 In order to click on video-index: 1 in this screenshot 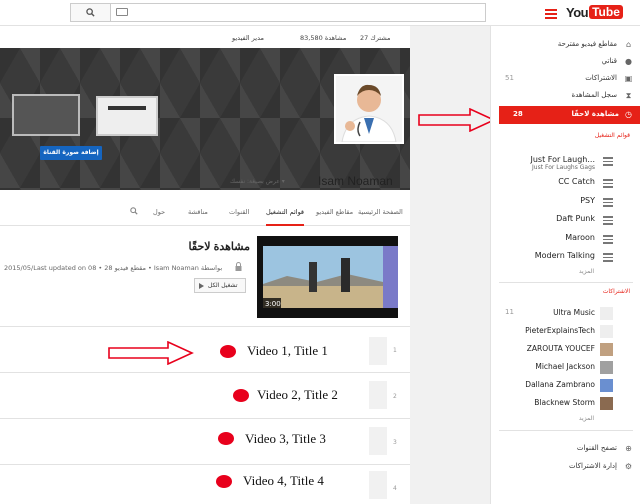, I will do `click(395, 350)`.